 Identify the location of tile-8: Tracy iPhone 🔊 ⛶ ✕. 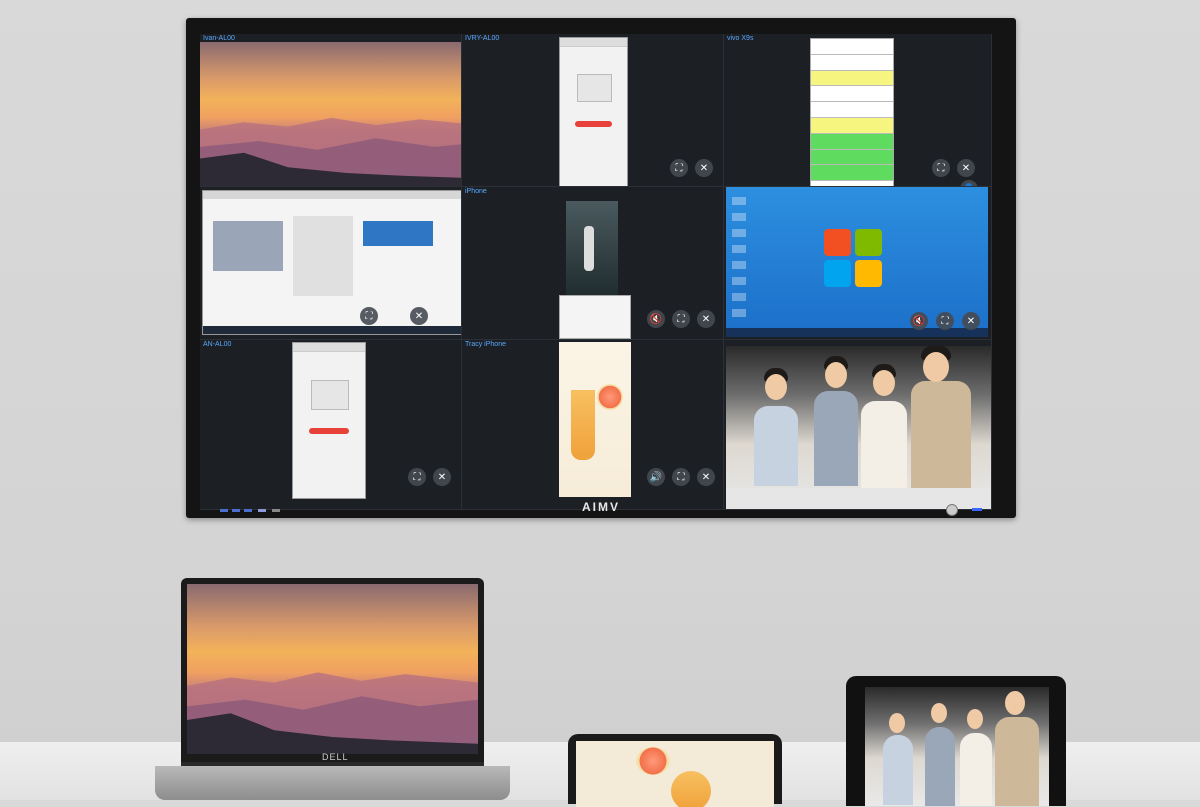
(593, 425).